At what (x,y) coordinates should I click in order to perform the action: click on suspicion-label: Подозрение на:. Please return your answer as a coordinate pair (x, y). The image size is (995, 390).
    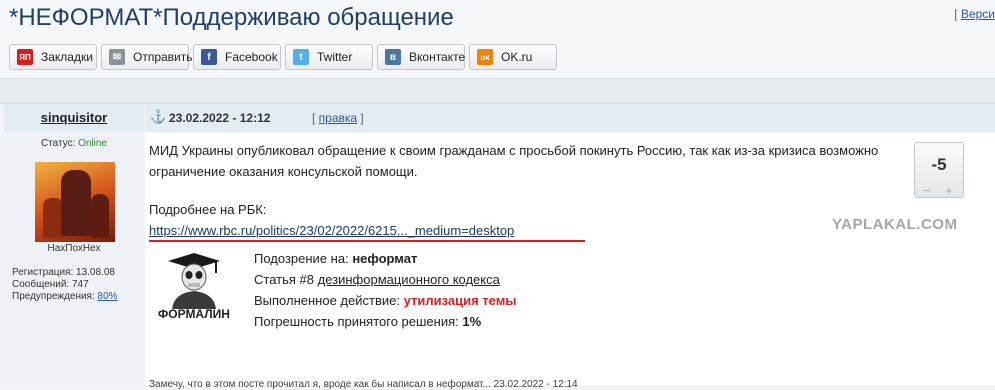
    Looking at the image, I should click on (301, 258).